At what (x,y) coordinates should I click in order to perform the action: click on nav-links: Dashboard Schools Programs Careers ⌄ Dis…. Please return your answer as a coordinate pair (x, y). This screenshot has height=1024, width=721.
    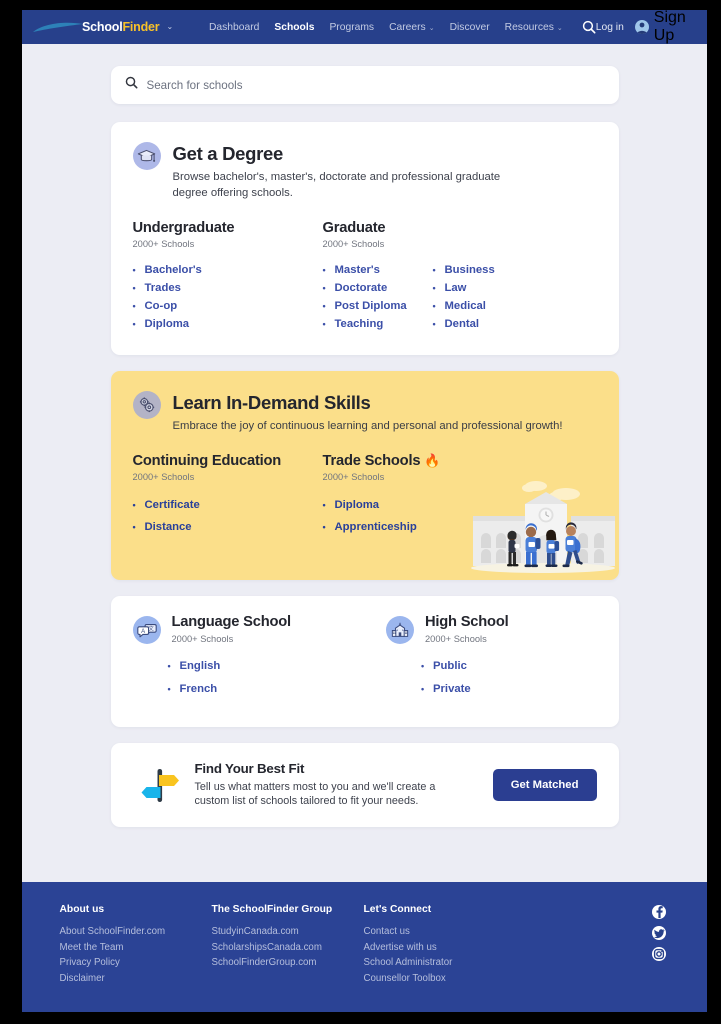
    Looking at the image, I should click on (394, 27).